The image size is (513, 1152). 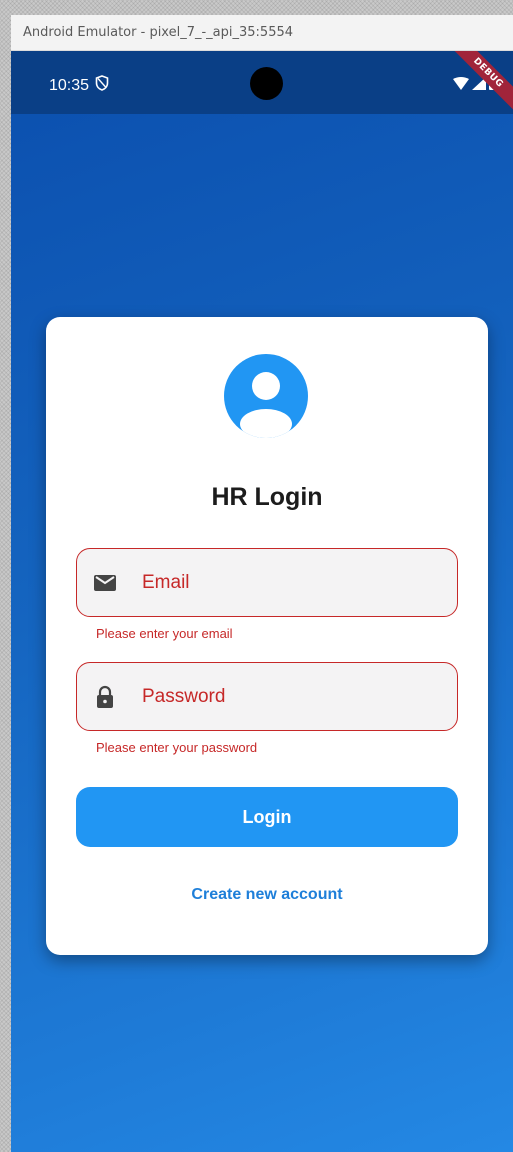 What do you see at coordinates (102, 85) in the screenshot?
I see `shield-icon` at bounding box center [102, 85].